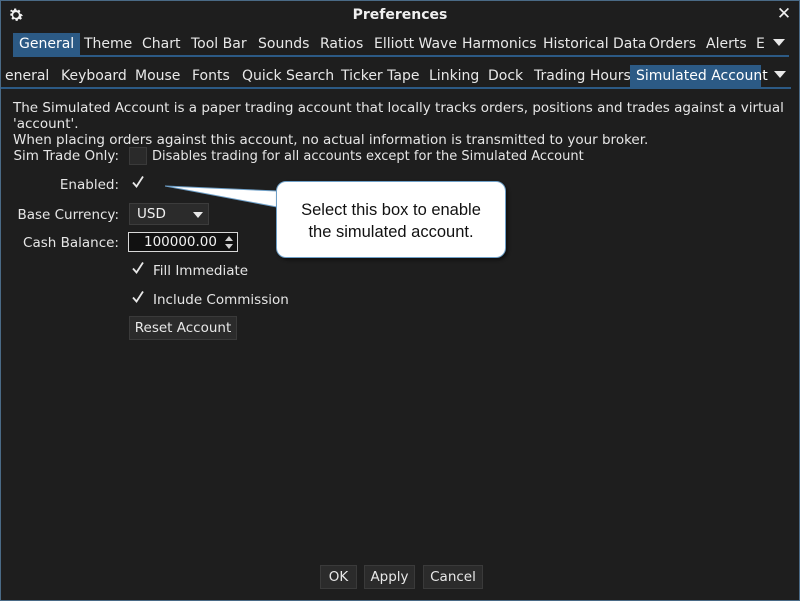 This screenshot has width=800, height=601. Describe the element at coordinates (221, 300) in the screenshot. I see `include-commission-label: Include Commission` at that location.